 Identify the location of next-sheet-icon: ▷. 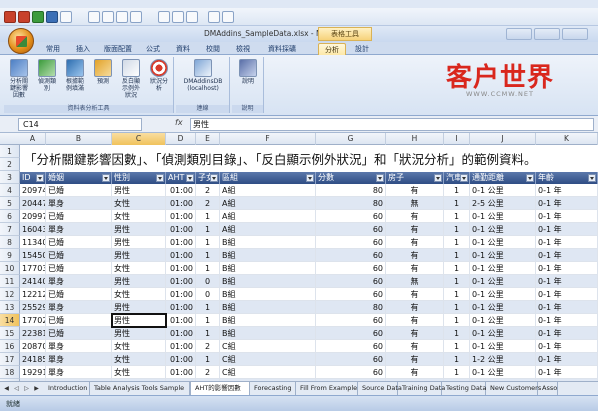
(26, 388).